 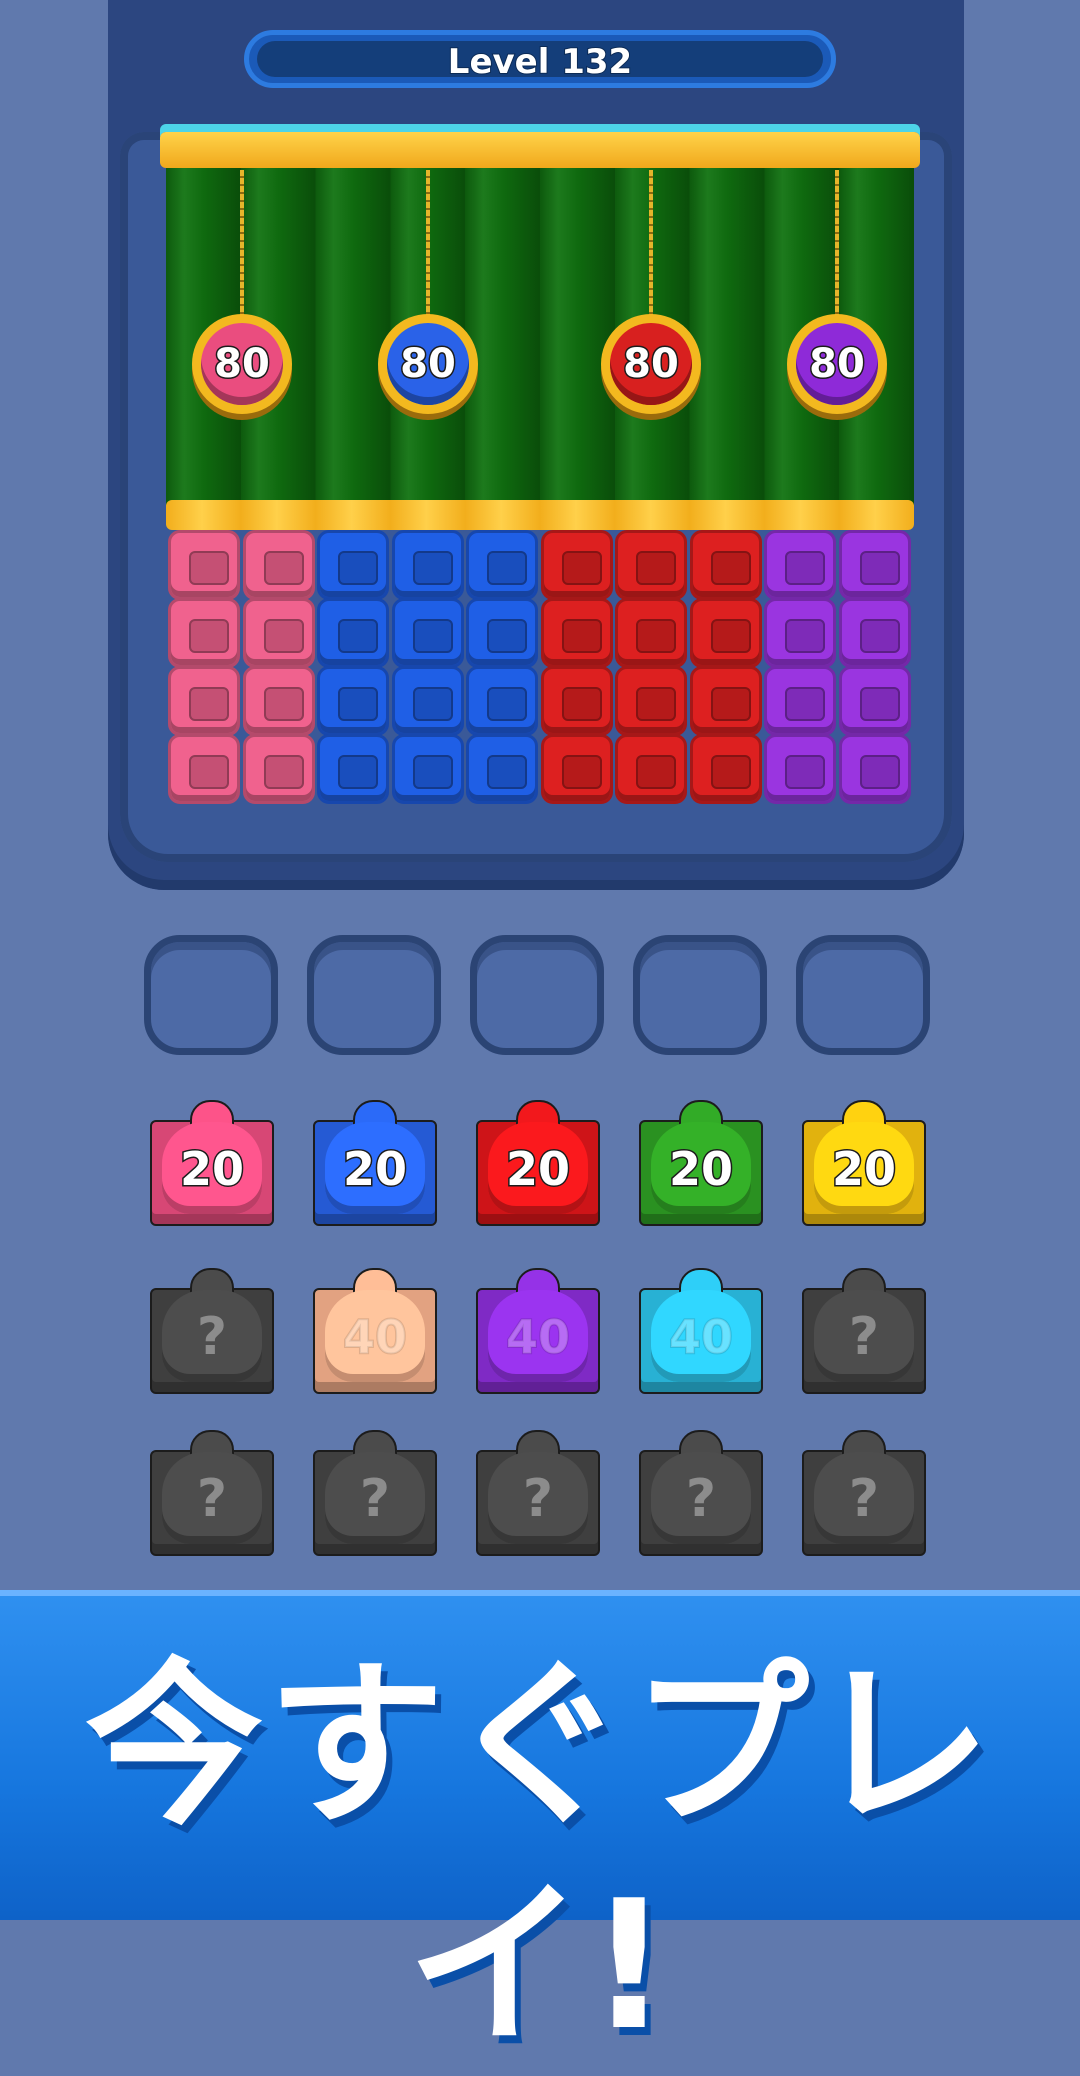 I want to click on level-bar: Level 132, so click(x=540, y=59).